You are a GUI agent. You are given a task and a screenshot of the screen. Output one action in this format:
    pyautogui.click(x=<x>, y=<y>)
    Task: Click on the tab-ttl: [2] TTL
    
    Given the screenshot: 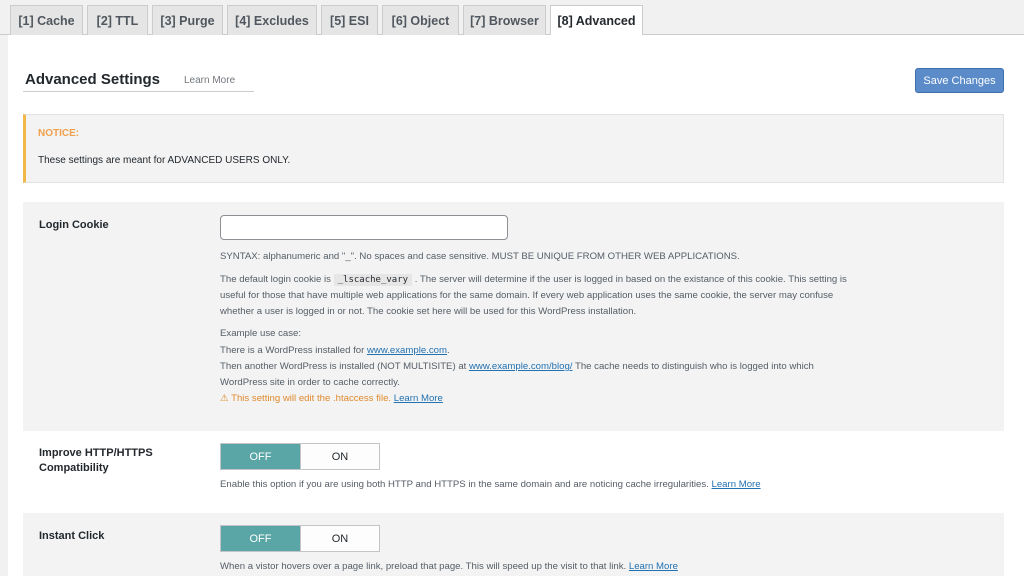 What is the action you would take?
    pyautogui.click(x=117, y=20)
    